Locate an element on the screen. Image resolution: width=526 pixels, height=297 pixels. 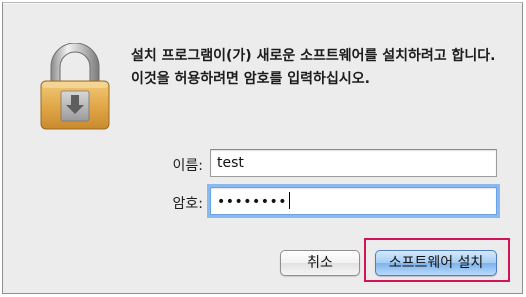
cancel-button: 취소 is located at coordinates (320, 263).